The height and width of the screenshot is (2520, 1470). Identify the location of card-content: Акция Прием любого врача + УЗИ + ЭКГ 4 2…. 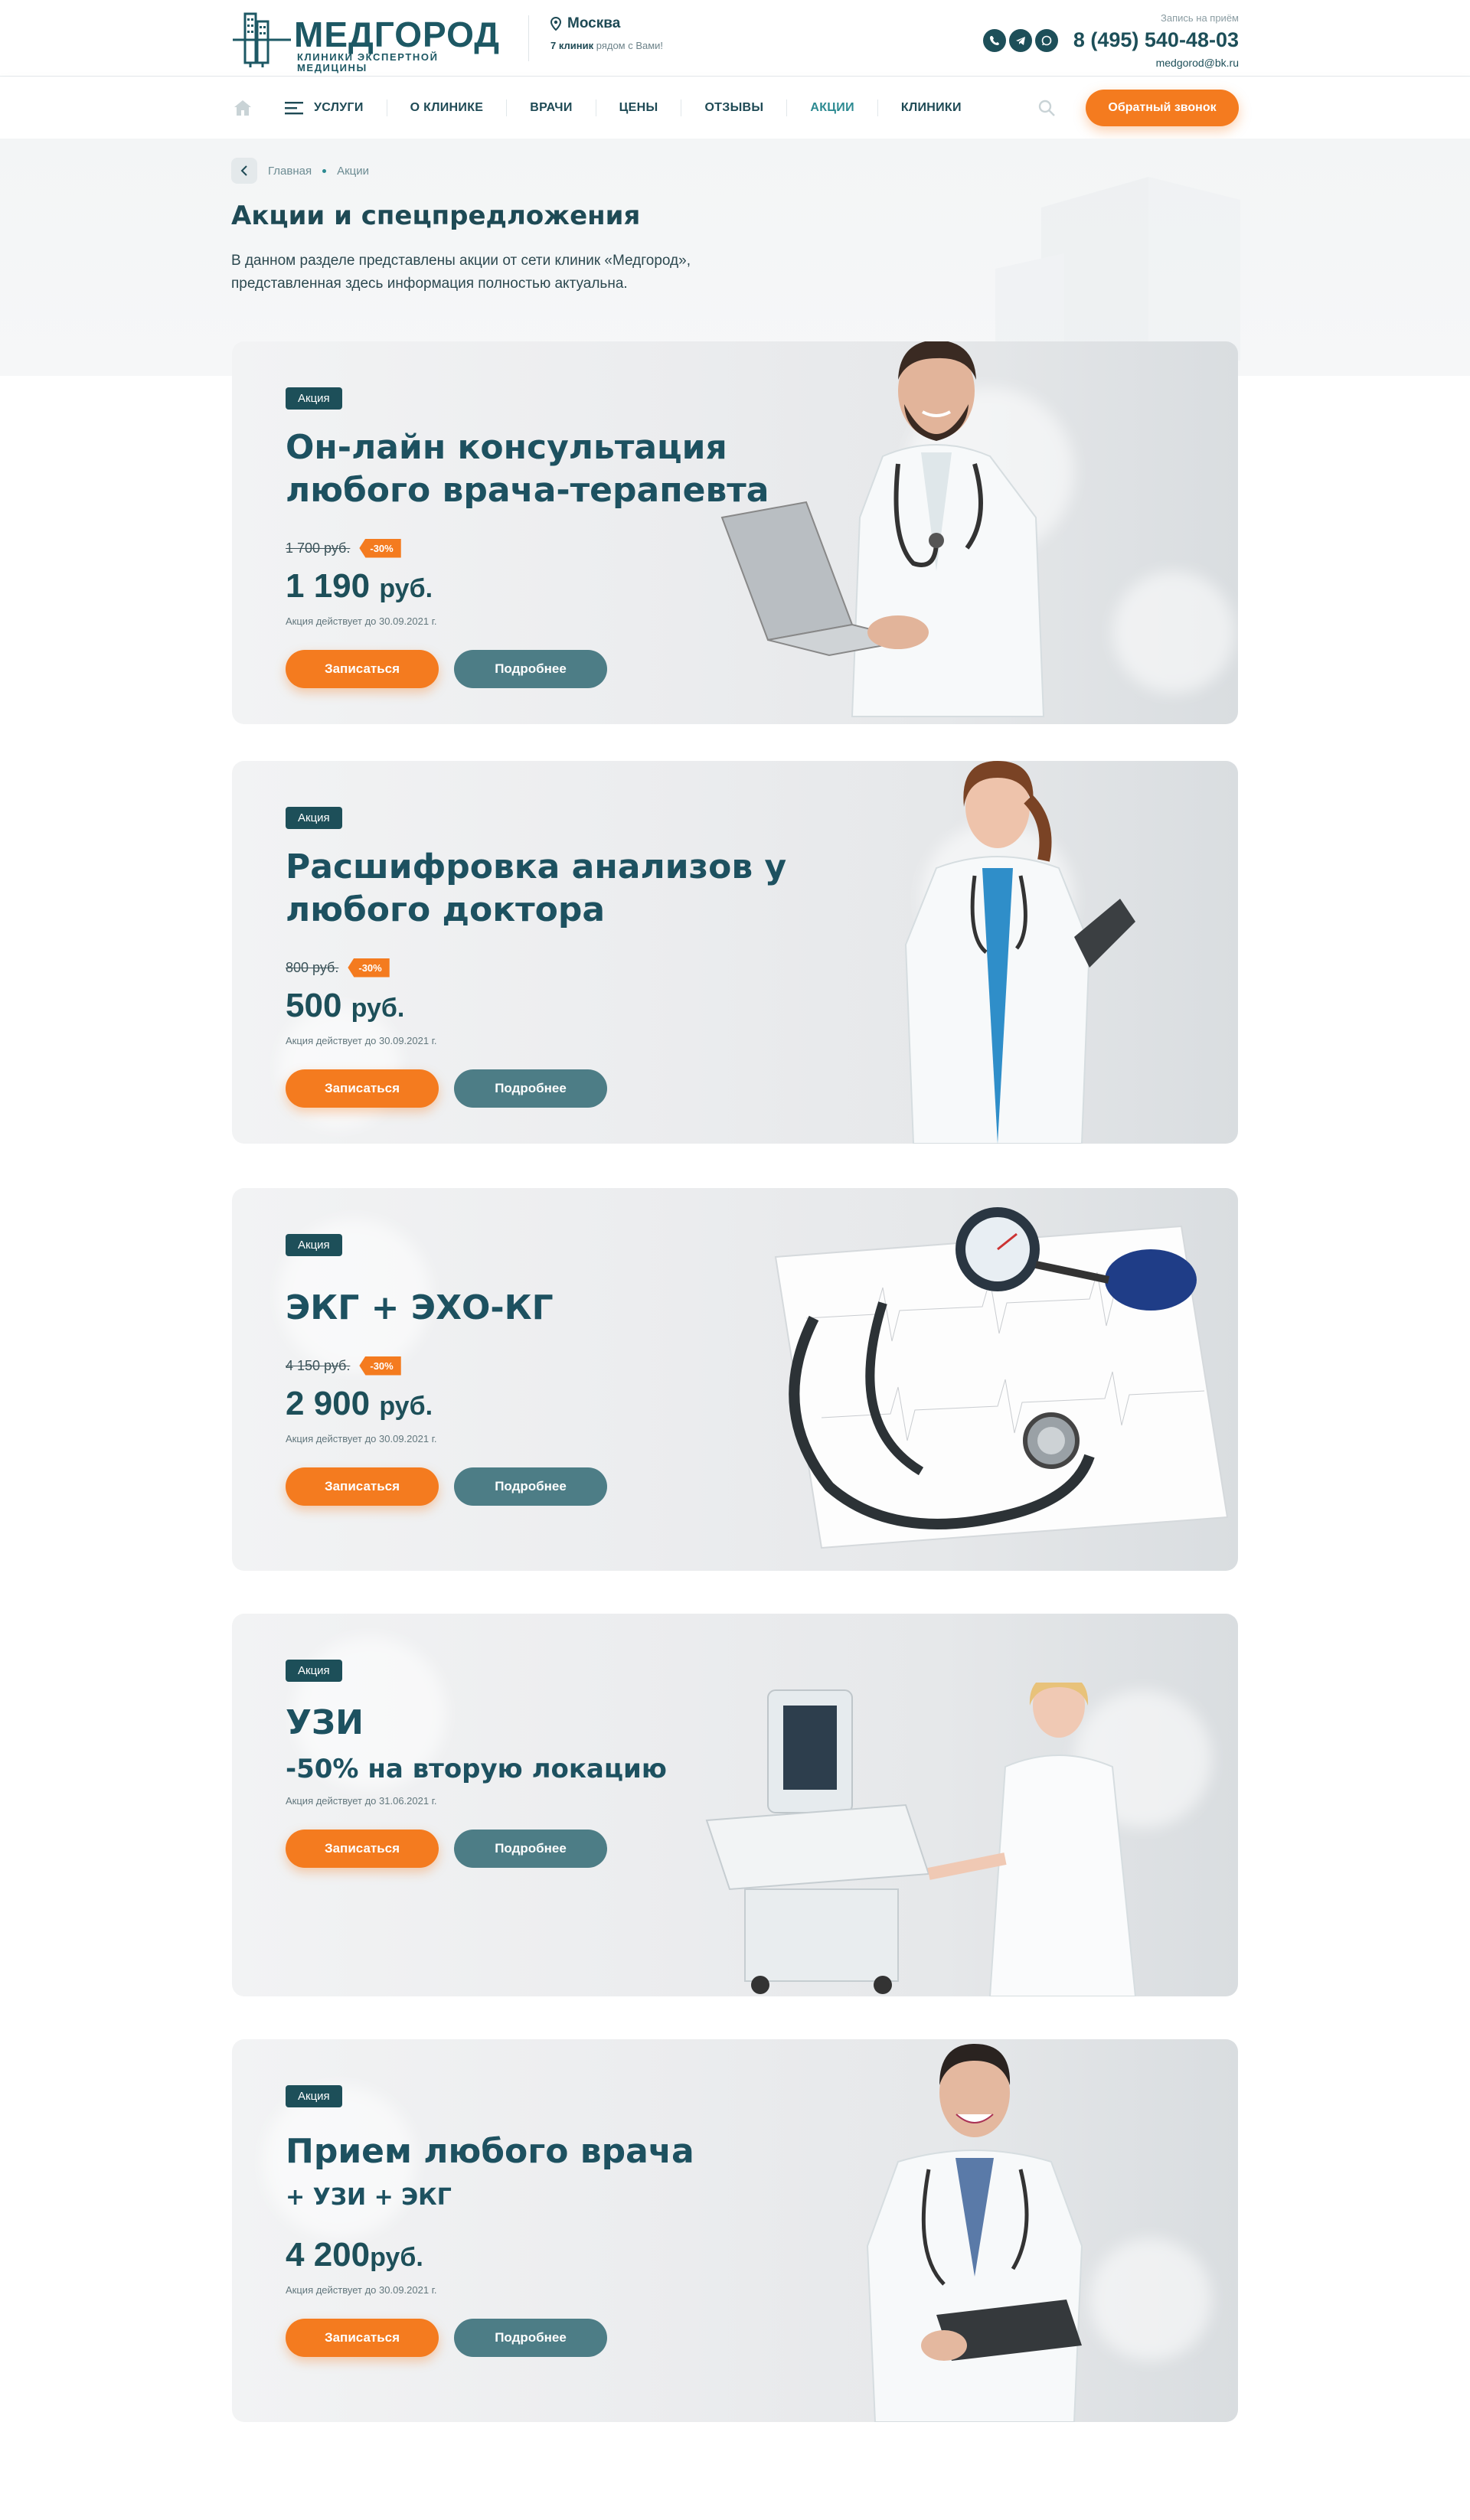
(554, 2221).